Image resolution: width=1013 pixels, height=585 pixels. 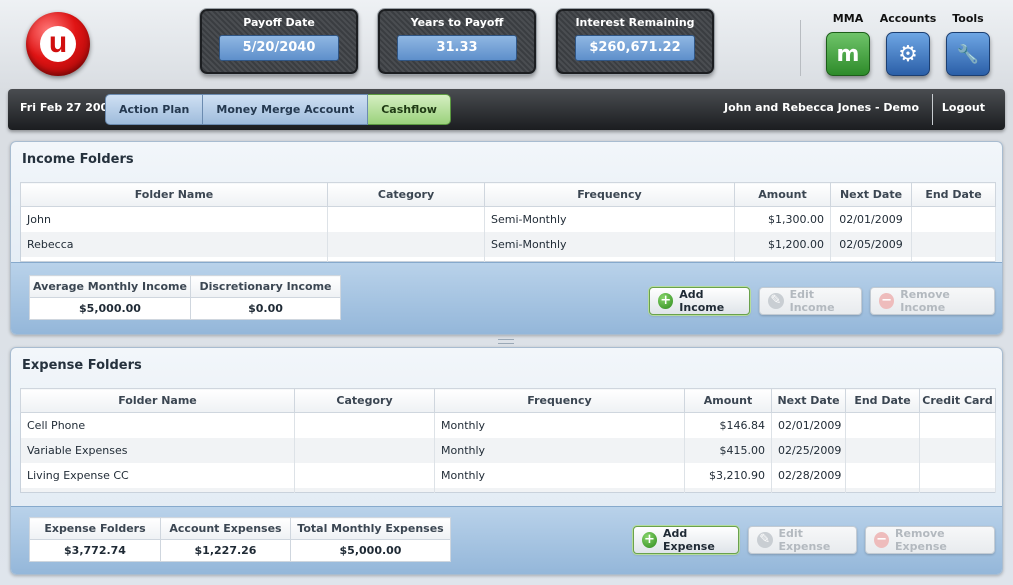 What do you see at coordinates (921, 540) in the screenshot?
I see `remove-expense-label: Remove Expense` at bounding box center [921, 540].